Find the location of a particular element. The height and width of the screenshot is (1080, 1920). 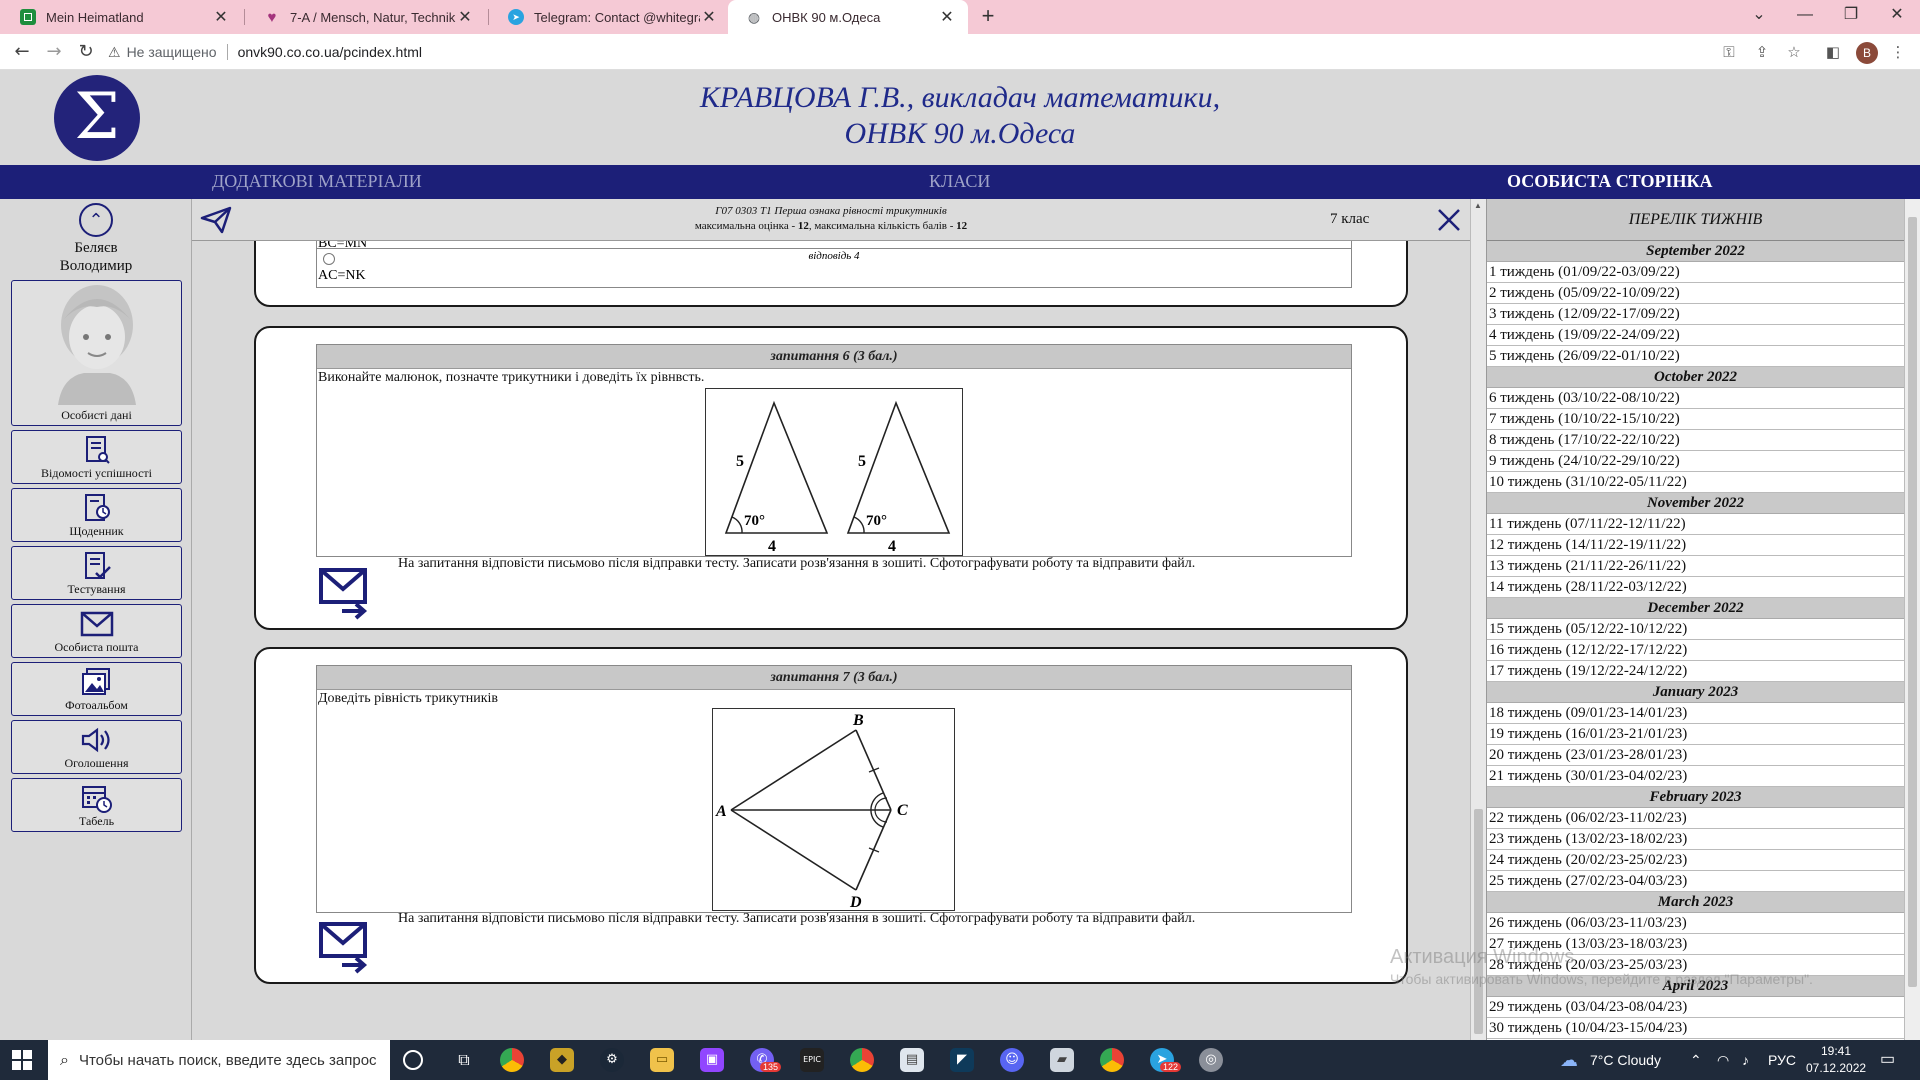

nav-classes: КЛАСИ is located at coordinates (959, 181).